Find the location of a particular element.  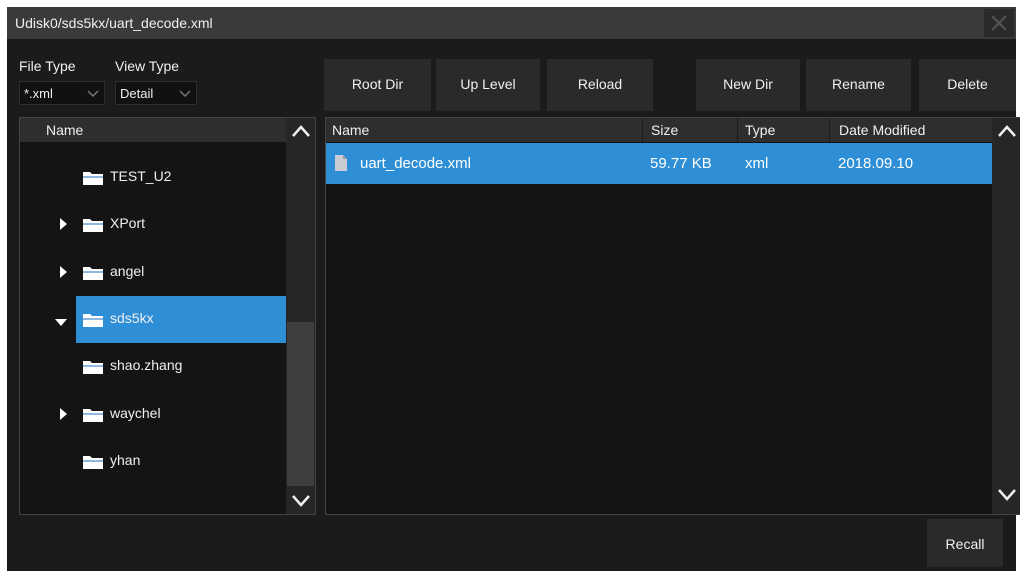

tree-item-sds5kx: sds5kx is located at coordinates (170, 319).